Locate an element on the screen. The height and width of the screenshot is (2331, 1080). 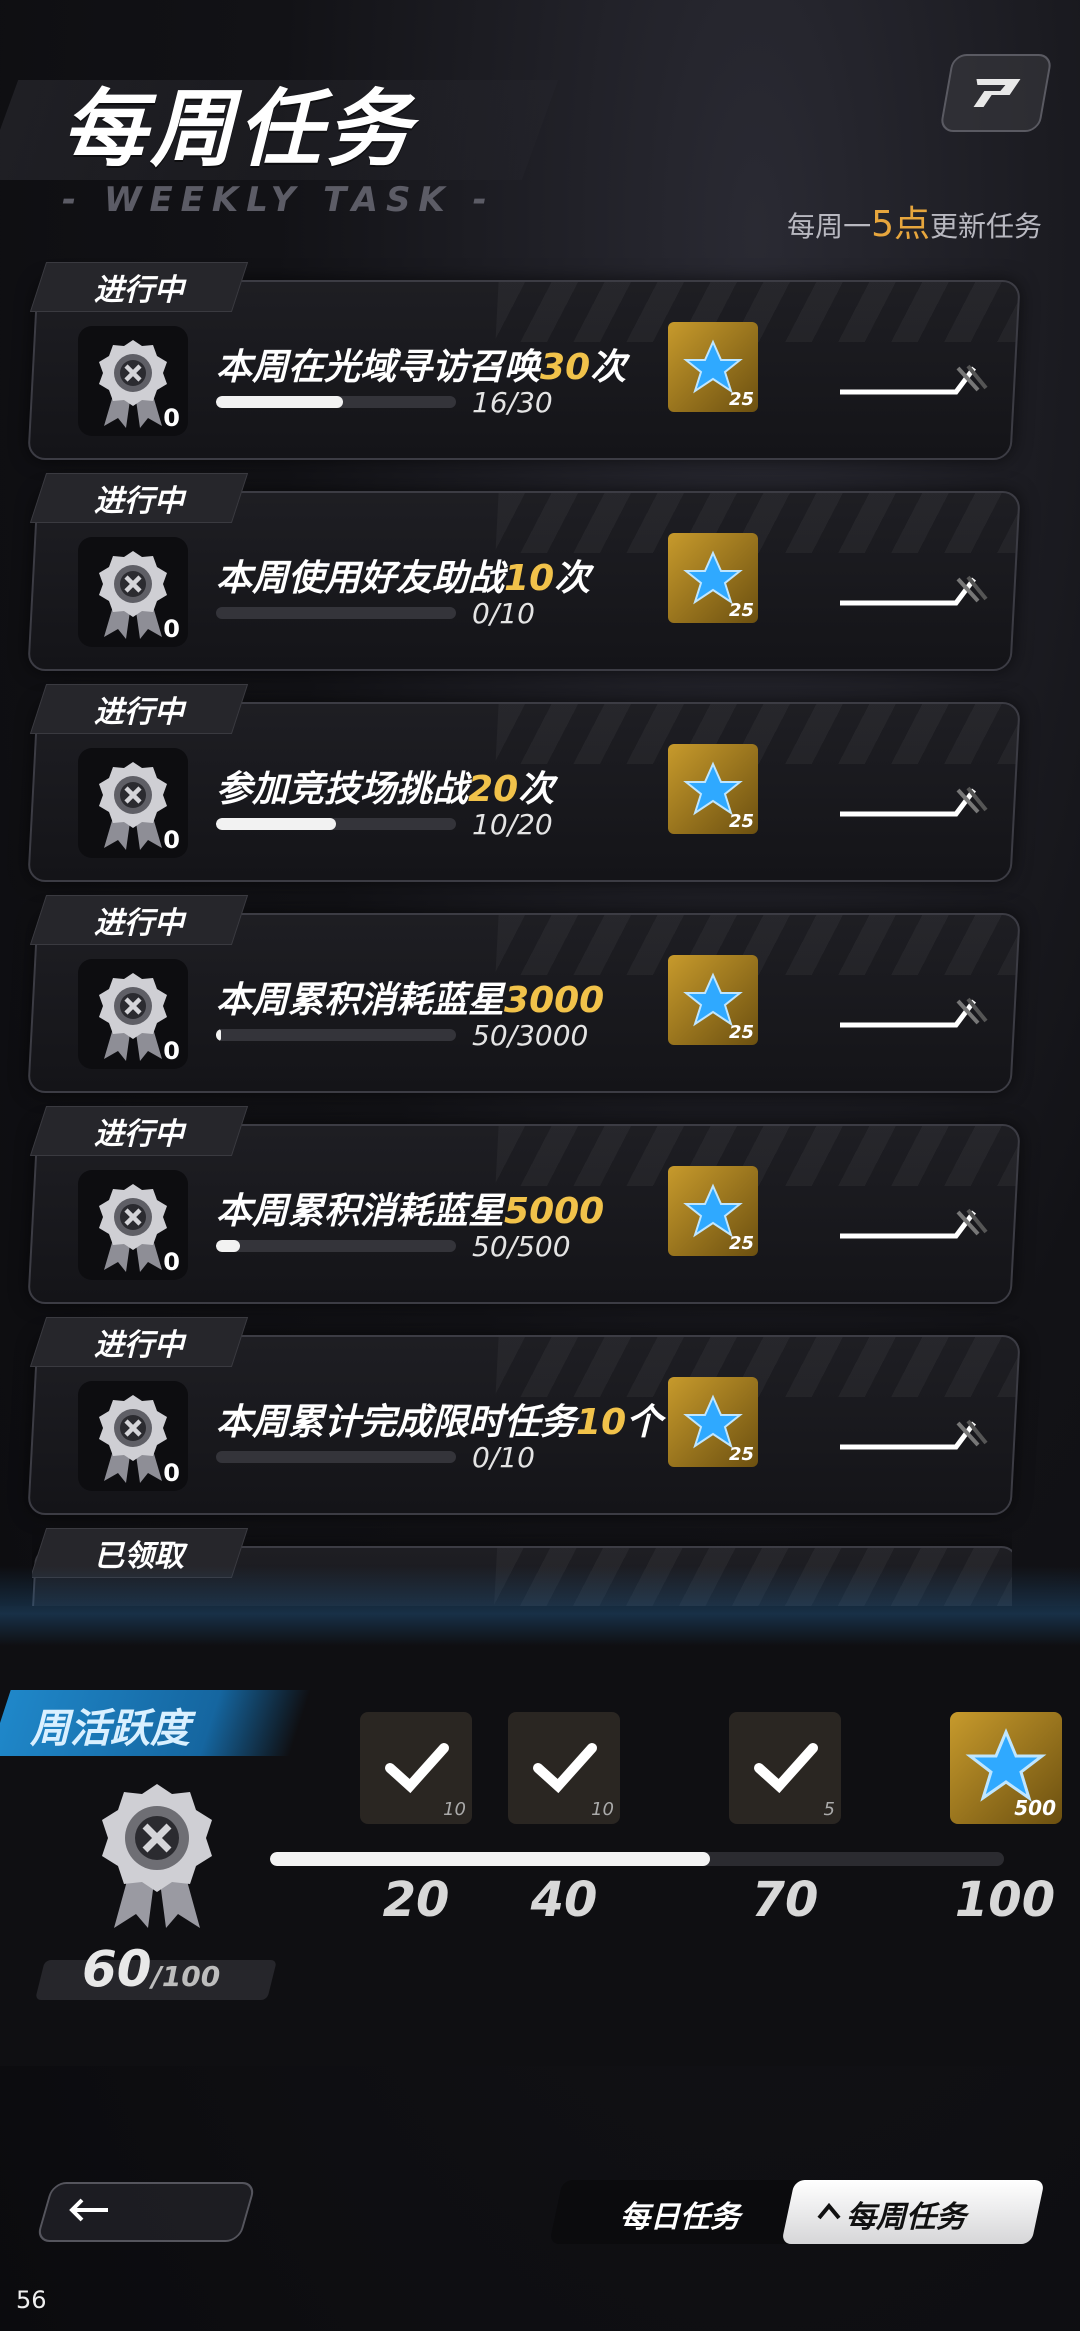
game-logo-button is located at coordinates (996, 93).